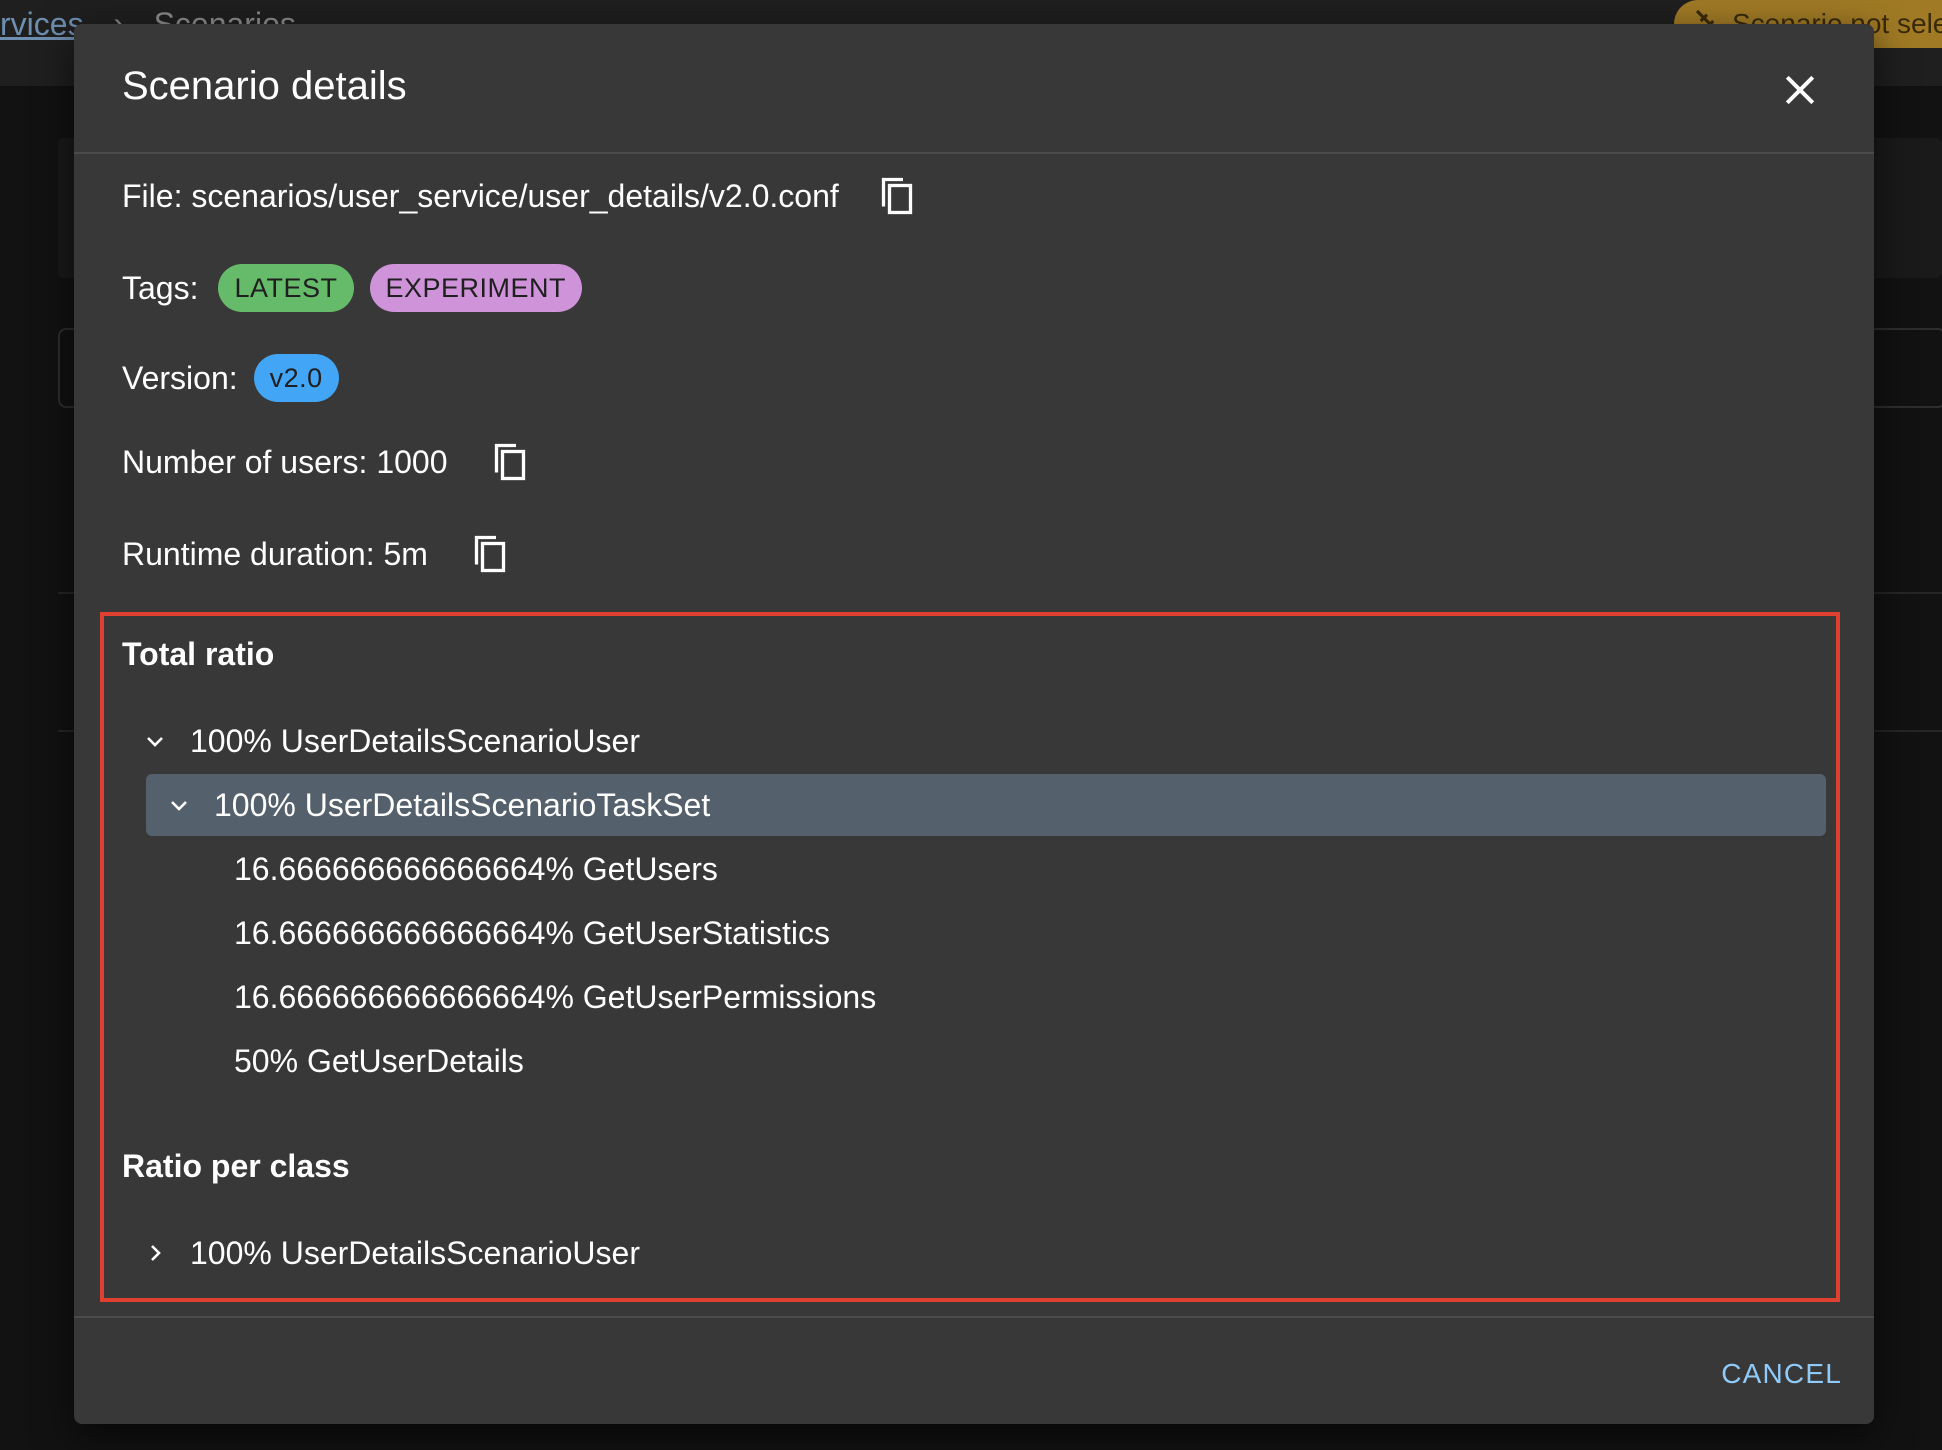  I want to click on tags-row: Tags: LATEST EXPERIMENT, so click(352, 288).